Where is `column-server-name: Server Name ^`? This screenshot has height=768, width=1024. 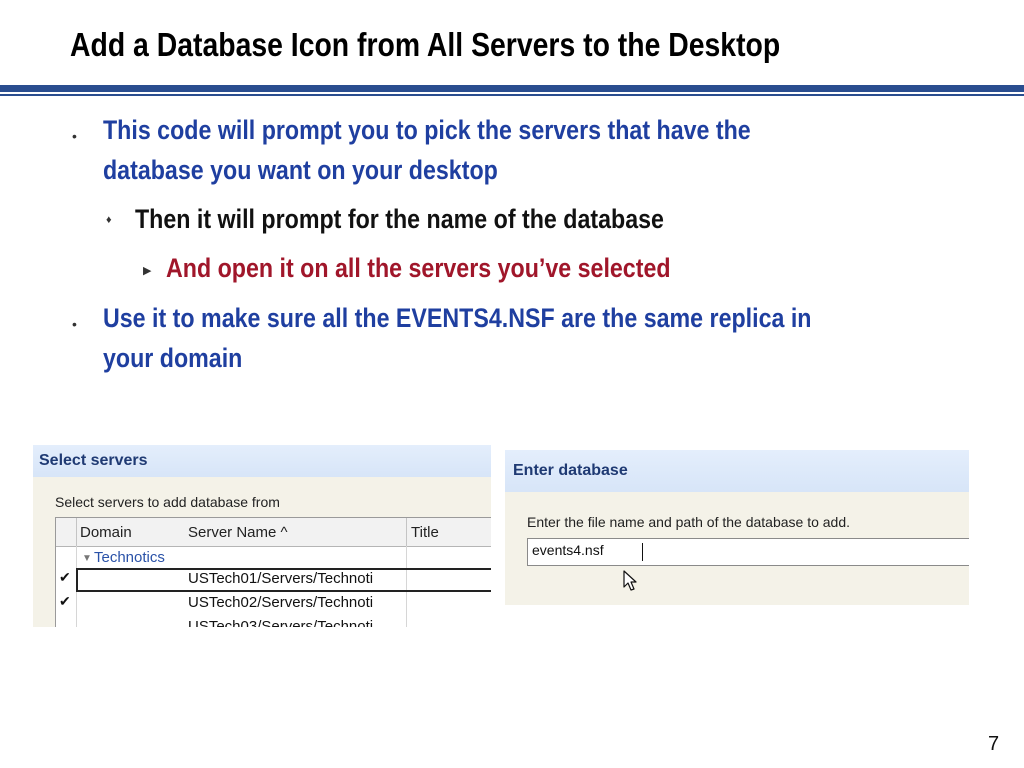 column-server-name: Server Name ^ is located at coordinates (238, 532).